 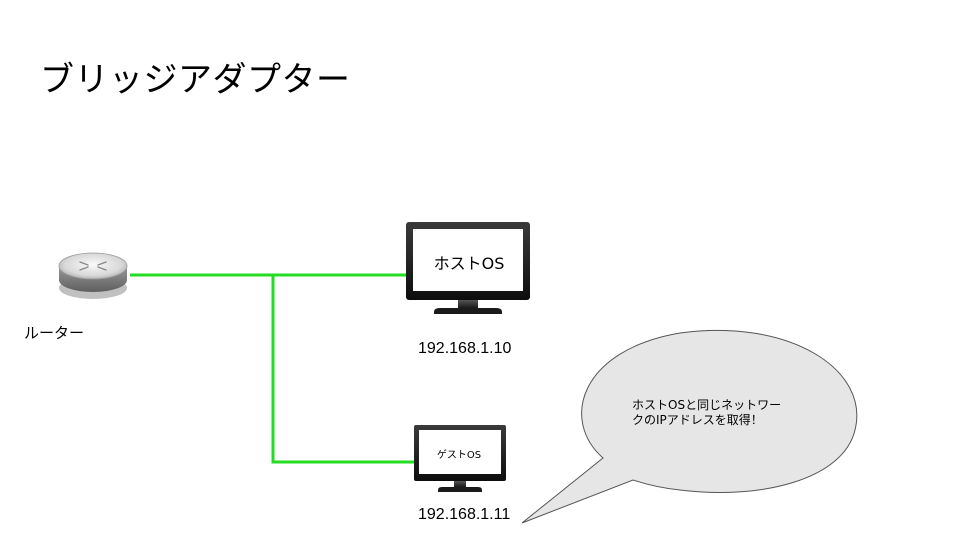 What do you see at coordinates (464, 514) in the screenshot?
I see `guest-ip-label: 192.168.1.11` at bounding box center [464, 514].